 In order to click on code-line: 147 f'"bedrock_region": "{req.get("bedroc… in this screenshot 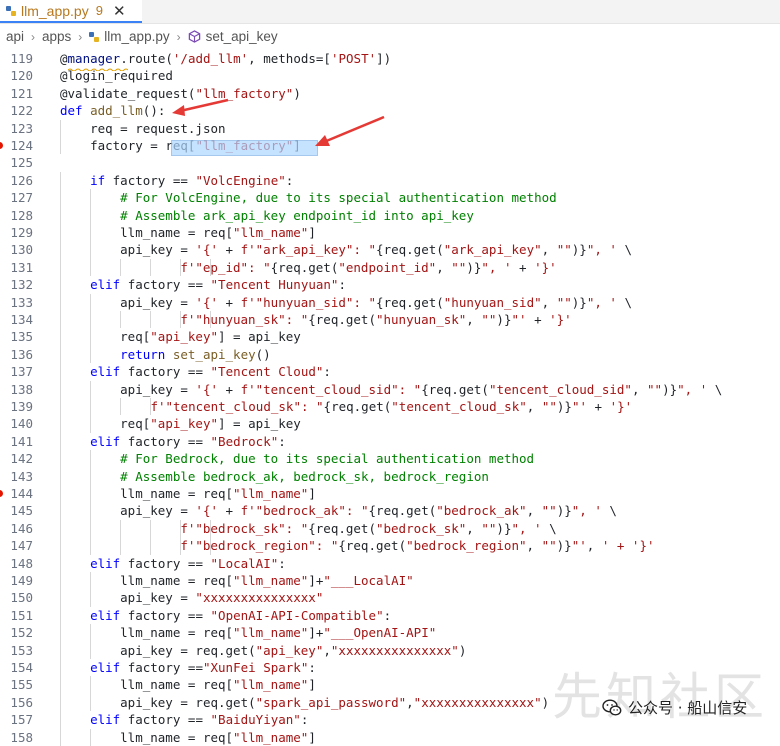, I will do `click(390, 546)`.